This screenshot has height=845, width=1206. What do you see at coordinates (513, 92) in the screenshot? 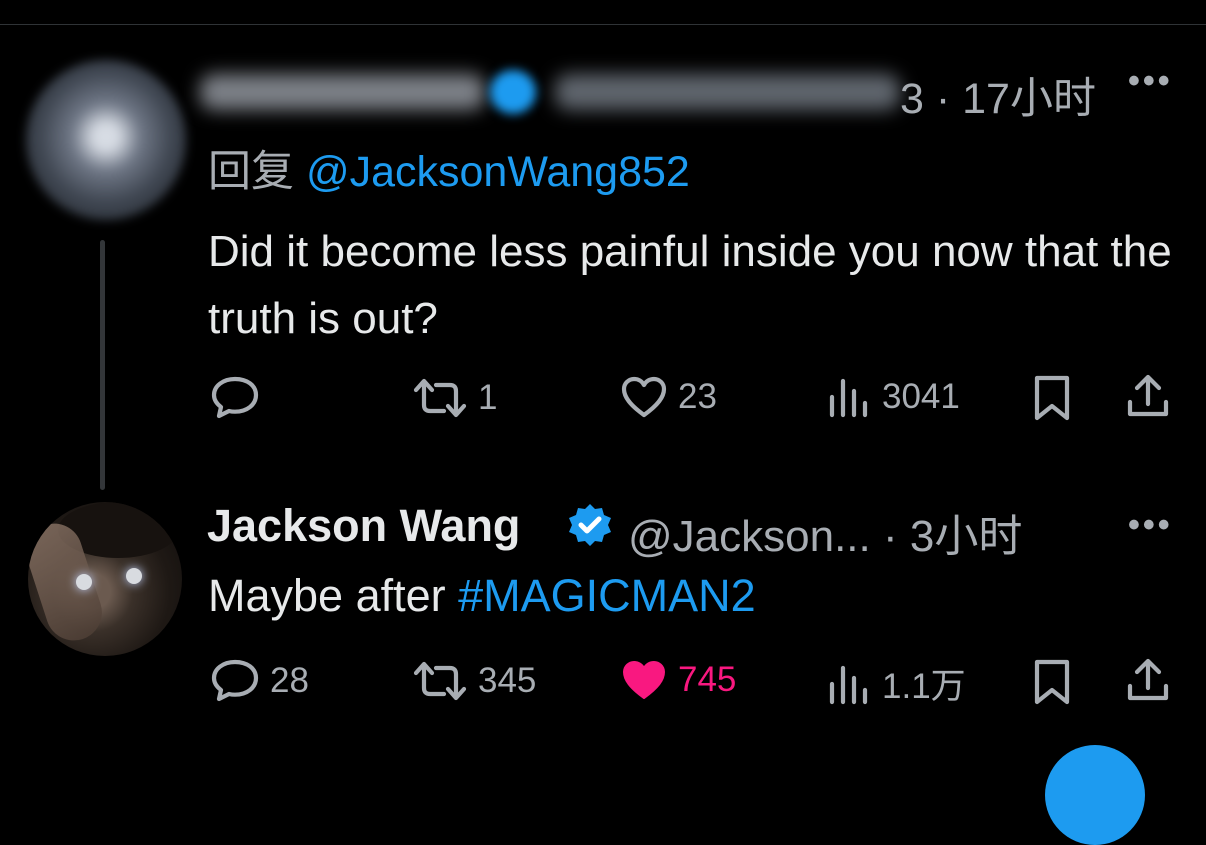
I see `blurred-verified-badge-icon` at bounding box center [513, 92].